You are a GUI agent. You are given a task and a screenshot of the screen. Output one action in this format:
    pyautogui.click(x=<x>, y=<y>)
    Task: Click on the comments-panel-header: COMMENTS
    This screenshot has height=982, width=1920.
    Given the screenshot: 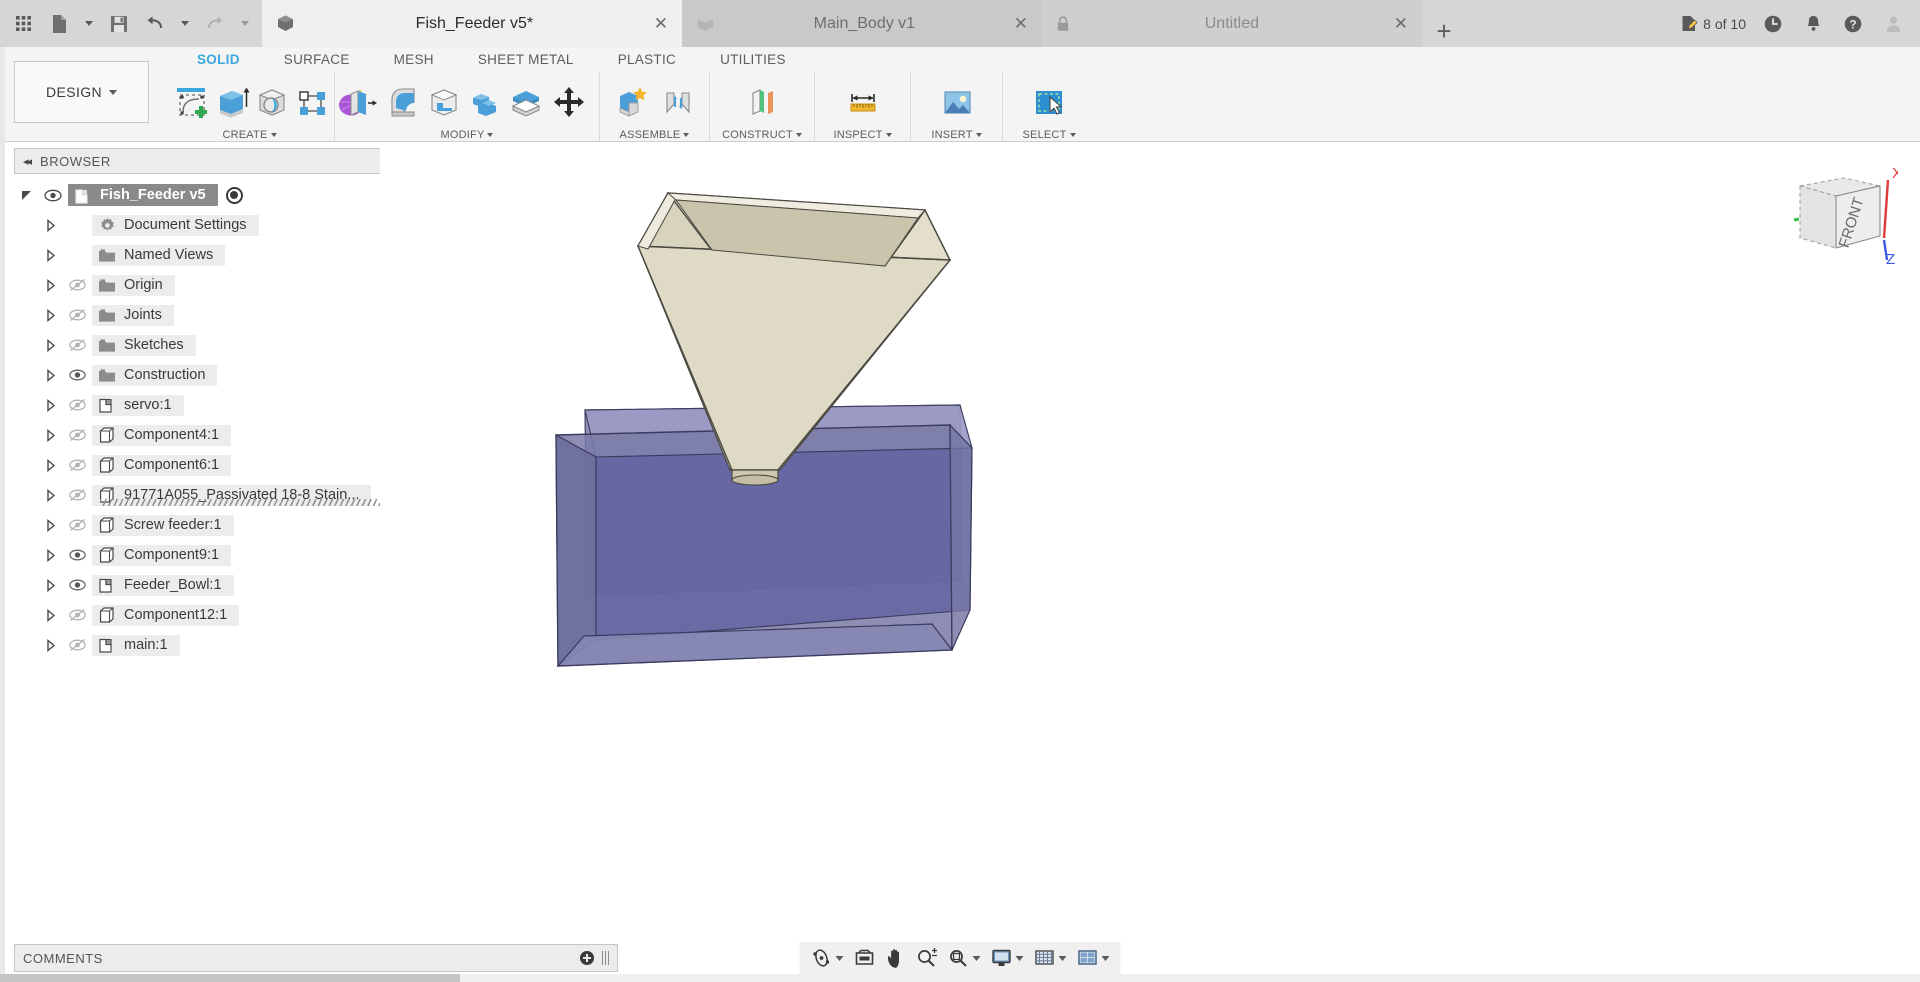 What is the action you would take?
    pyautogui.click(x=316, y=958)
    